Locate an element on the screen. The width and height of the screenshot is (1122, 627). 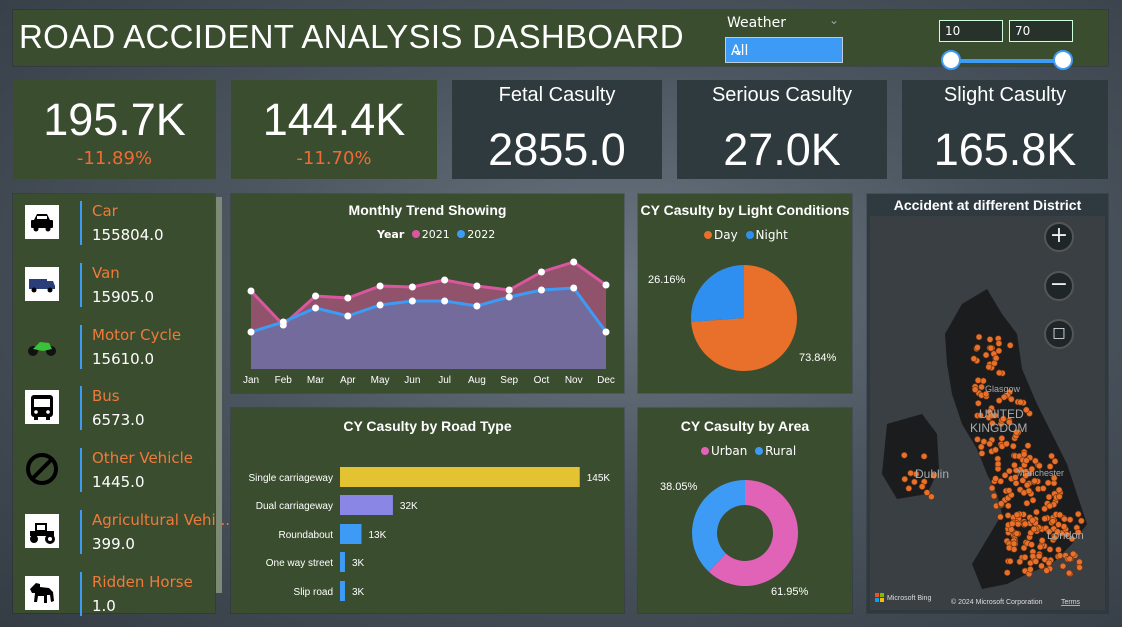
weather-dropdown: All ⌄ is located at coordinates (784, 50).